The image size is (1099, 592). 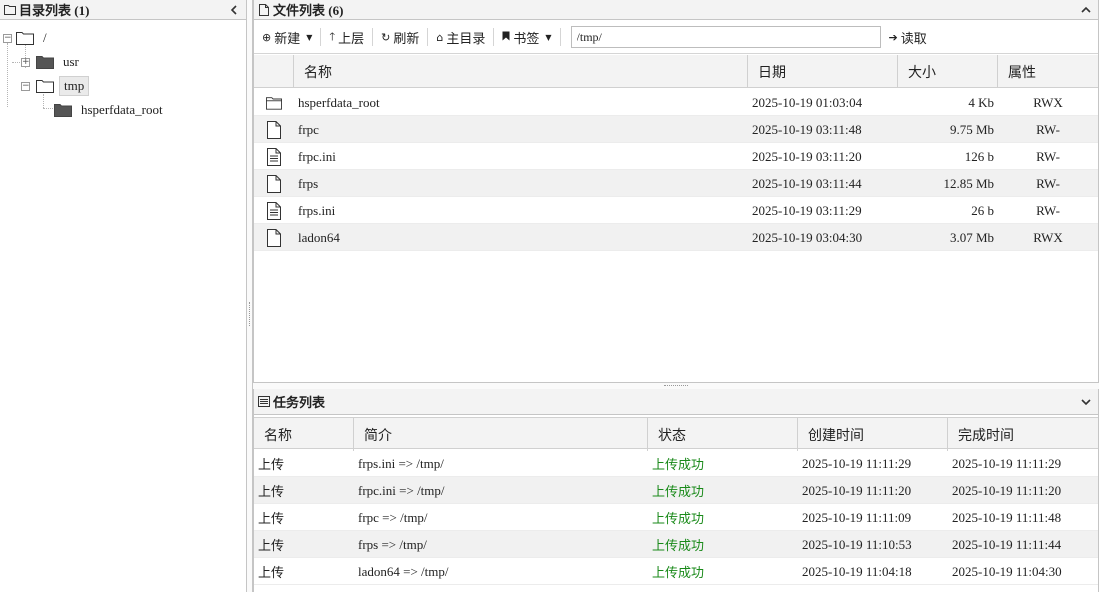 I want to click on task-finished: 2025-10-19 11:11:29, so click(x=1007, y=463).